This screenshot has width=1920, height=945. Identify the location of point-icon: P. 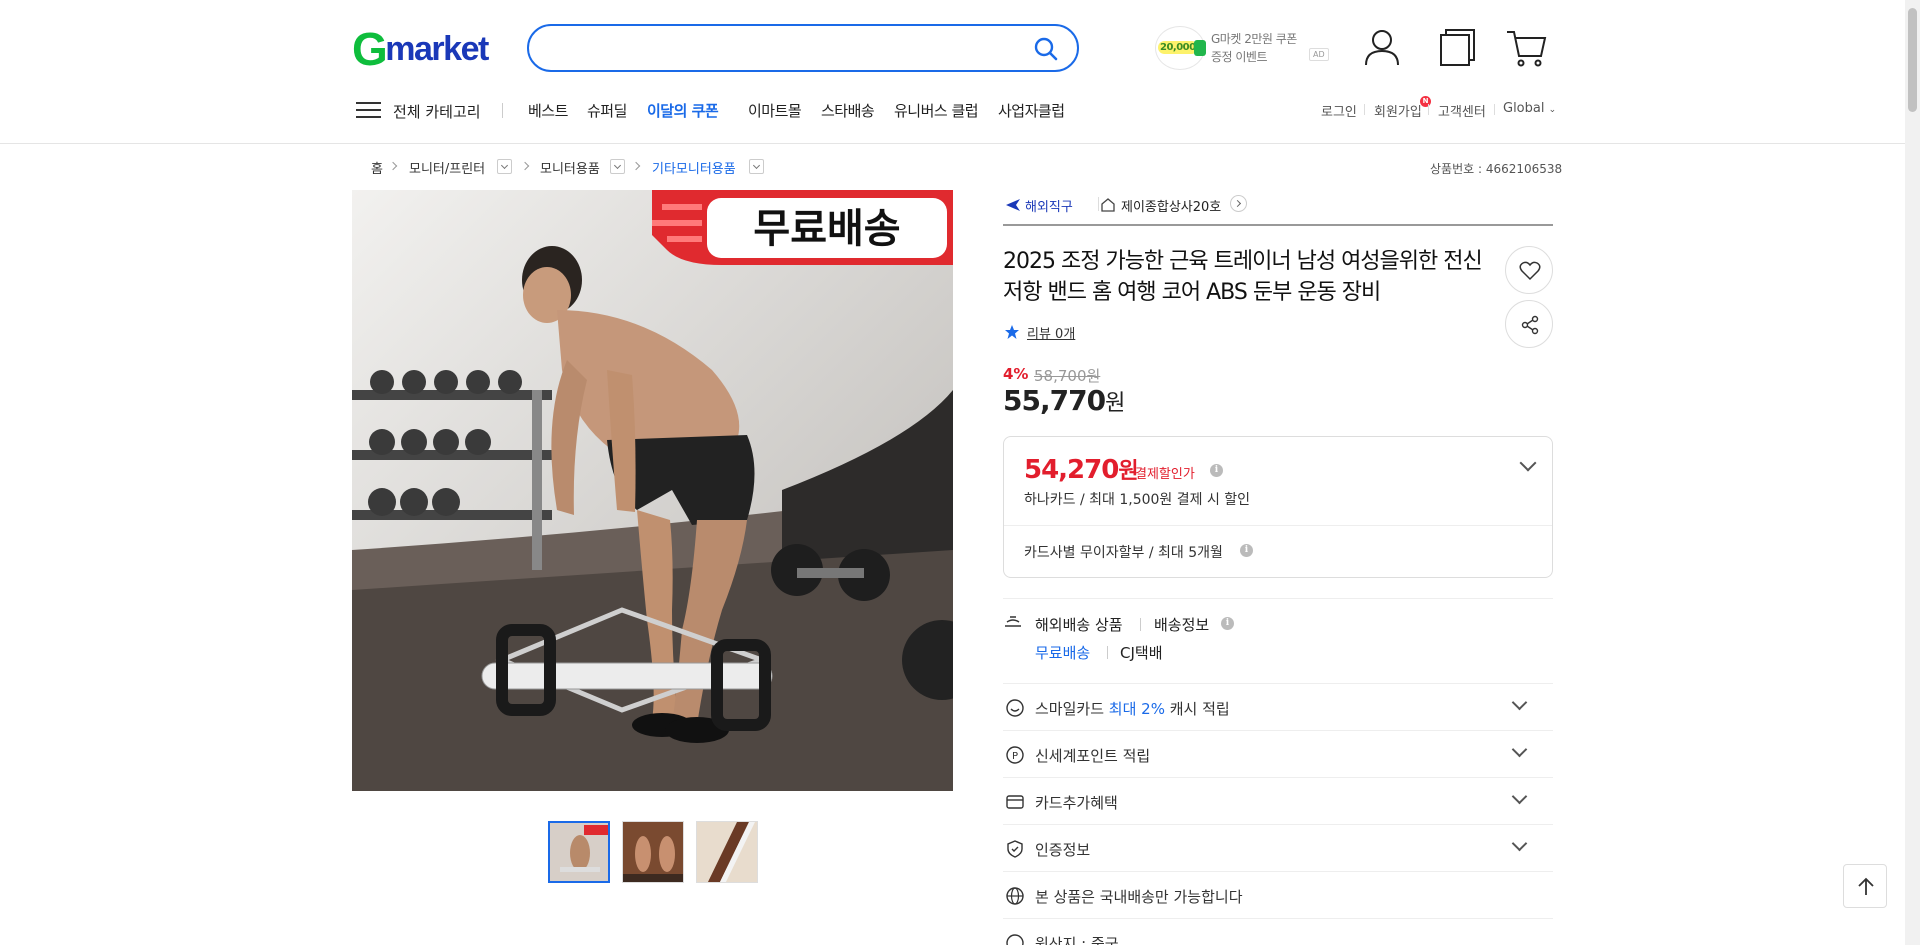
(1015, 755).